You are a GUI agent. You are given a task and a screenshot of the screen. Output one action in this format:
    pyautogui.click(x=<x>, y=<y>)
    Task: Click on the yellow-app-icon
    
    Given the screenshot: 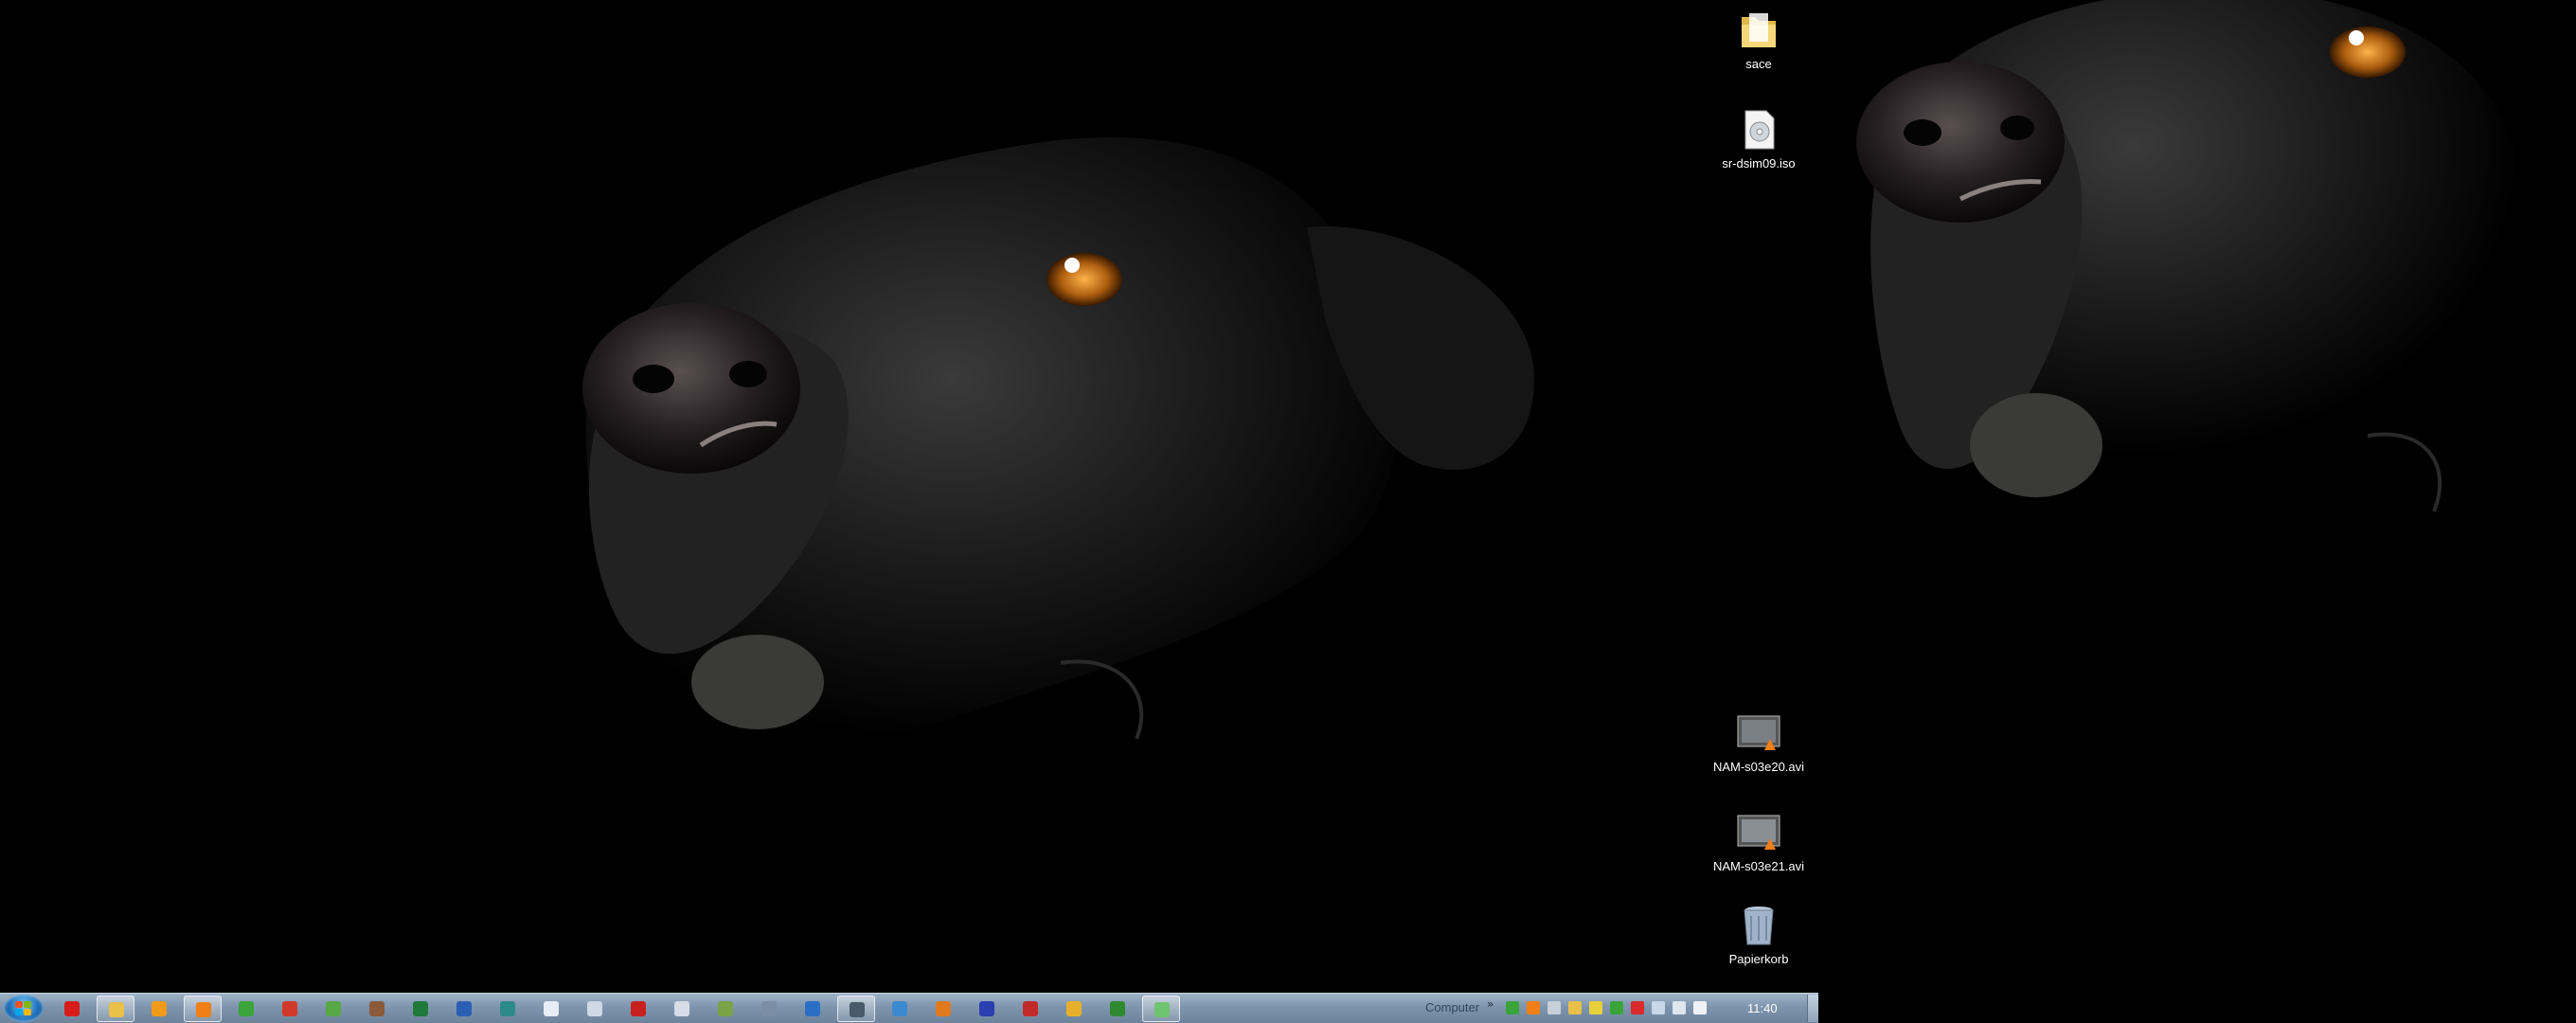 What is the action you would take?
    pyautogui.click(x=1074, y=1008)
    